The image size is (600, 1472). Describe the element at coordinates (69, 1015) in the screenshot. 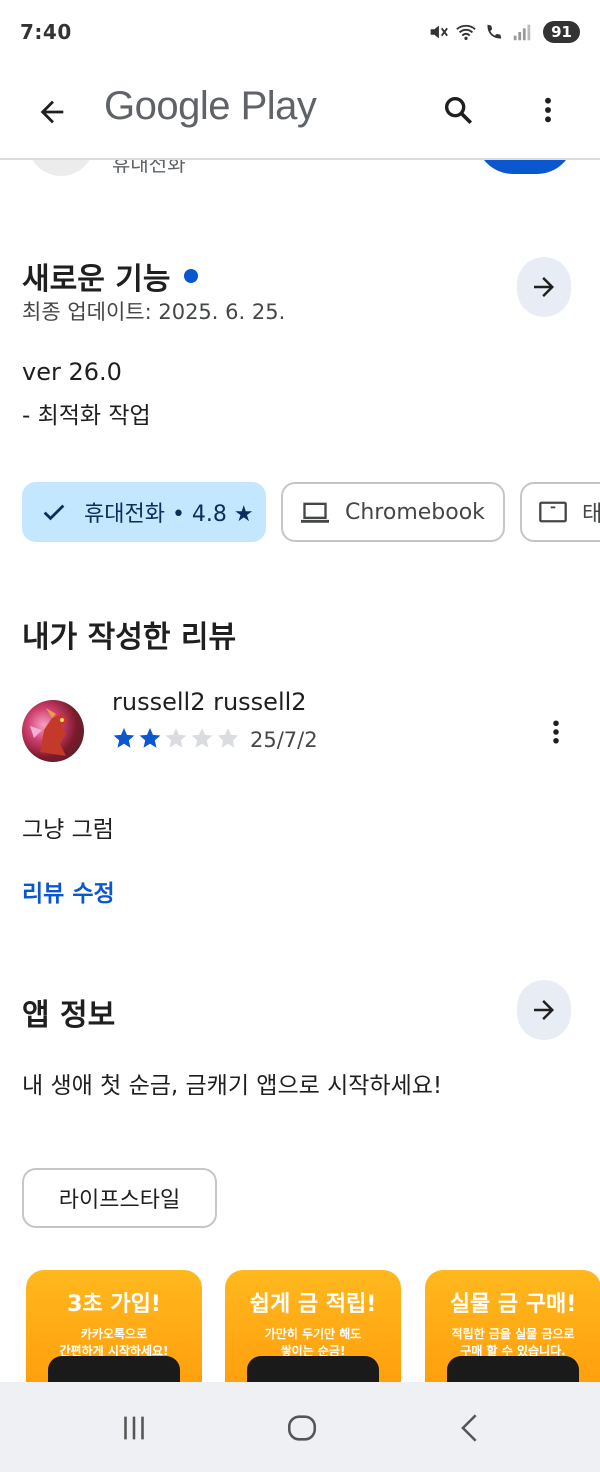

I see `app-info-title: 앱 정보` at that location.